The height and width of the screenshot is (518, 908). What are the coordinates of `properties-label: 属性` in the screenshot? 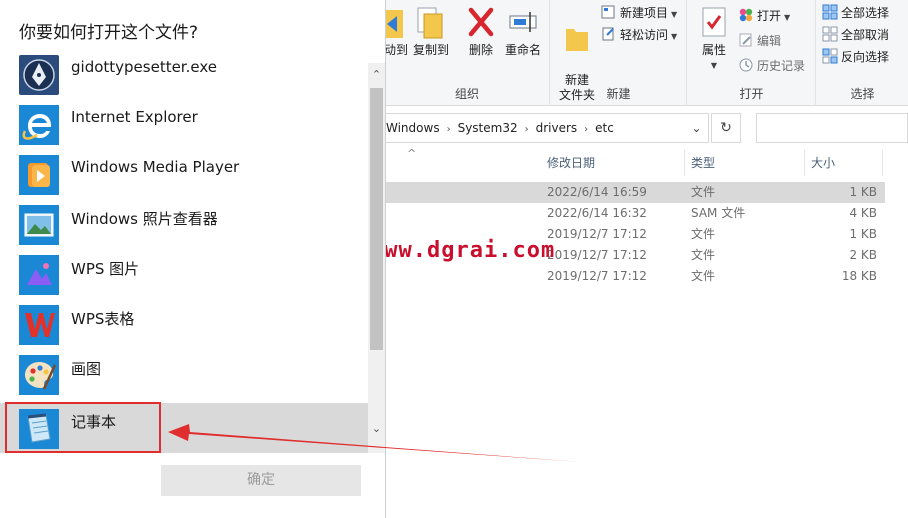 It's located at (713, 50).